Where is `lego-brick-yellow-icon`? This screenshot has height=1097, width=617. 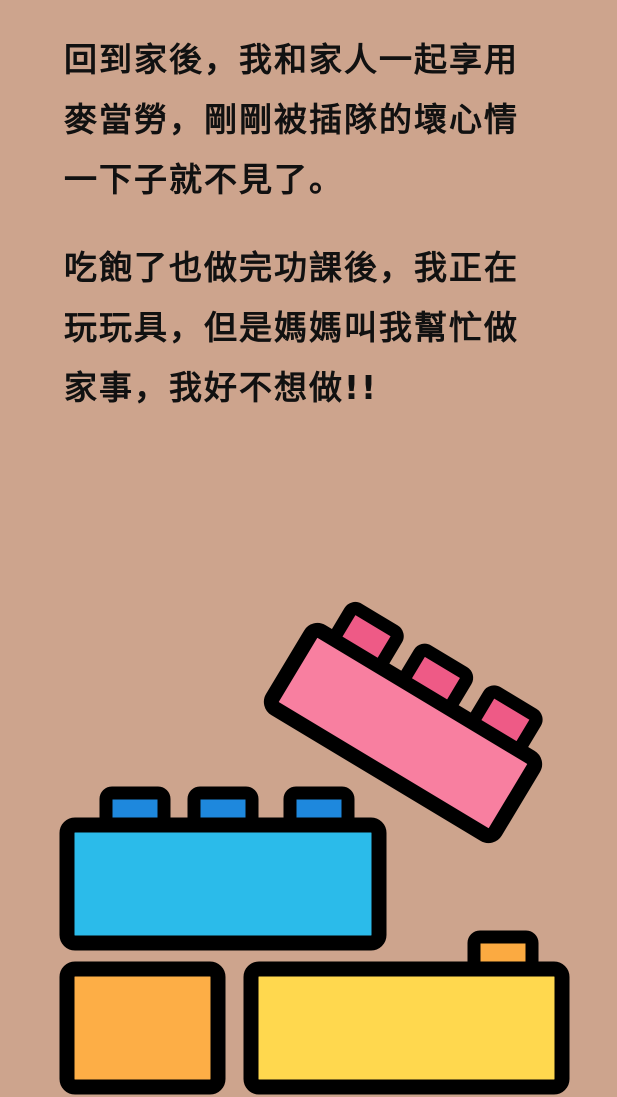
lego-brick-yellow-icon is located at coordinates (406, 1012).